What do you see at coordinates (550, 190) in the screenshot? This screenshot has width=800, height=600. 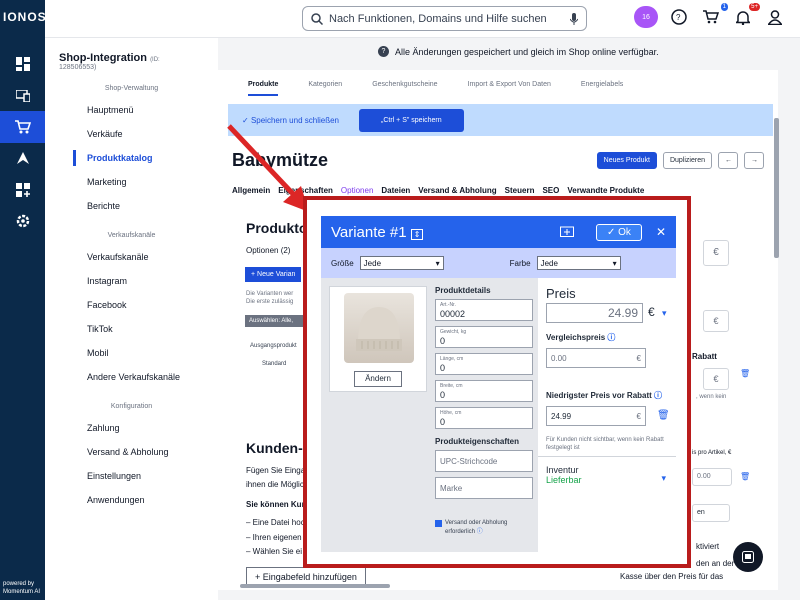 I see `subtab-seo: SEO` at bounding box center [550, 190].